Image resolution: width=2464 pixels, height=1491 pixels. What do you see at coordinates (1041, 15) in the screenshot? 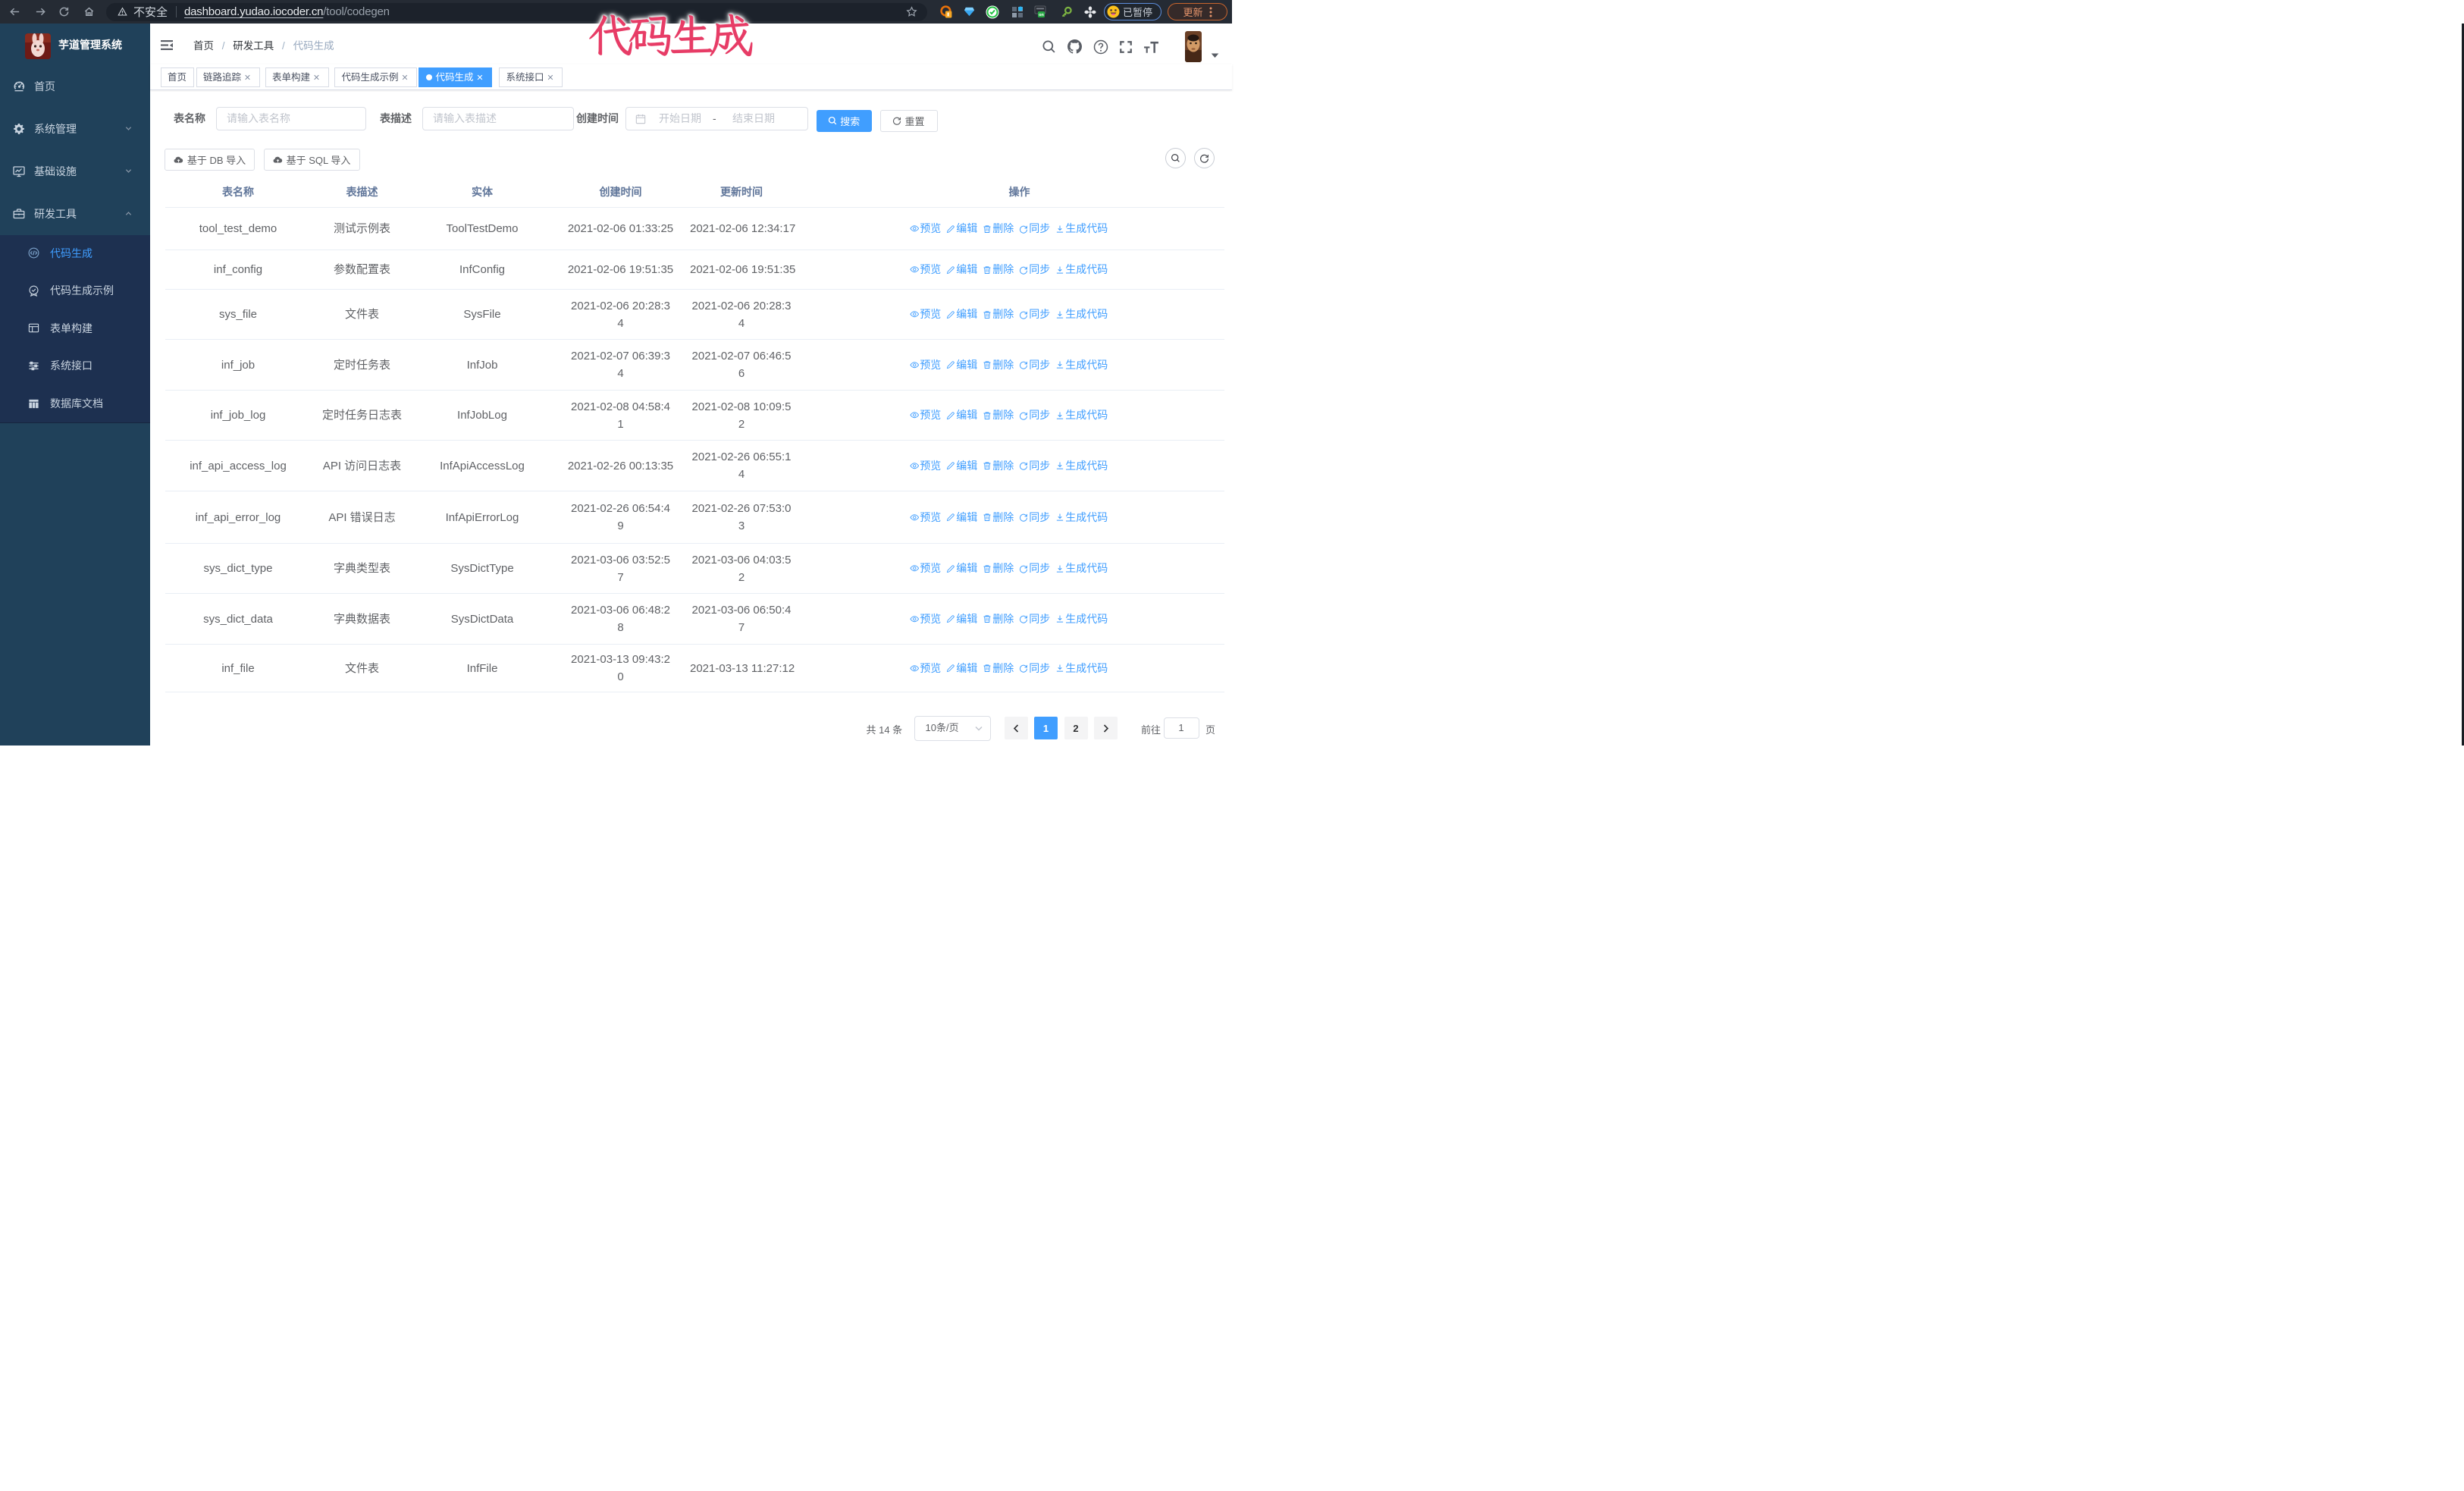
I see `svg-text: on` at bounding box center [1041, 15].